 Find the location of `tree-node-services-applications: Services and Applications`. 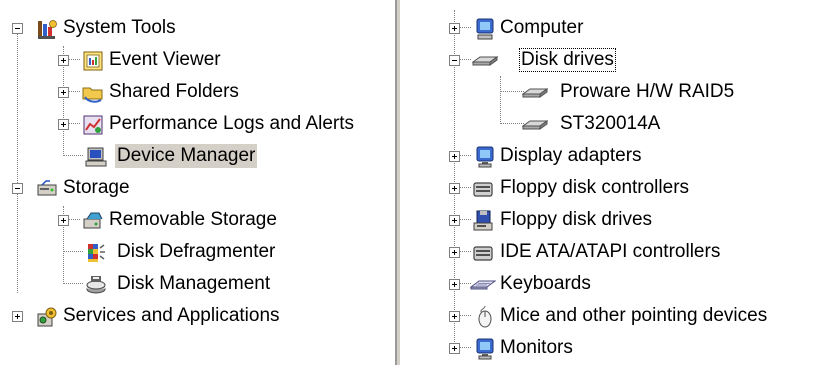

tree-node-services-applications: Services and Applications is located at coordinates (195, 317).